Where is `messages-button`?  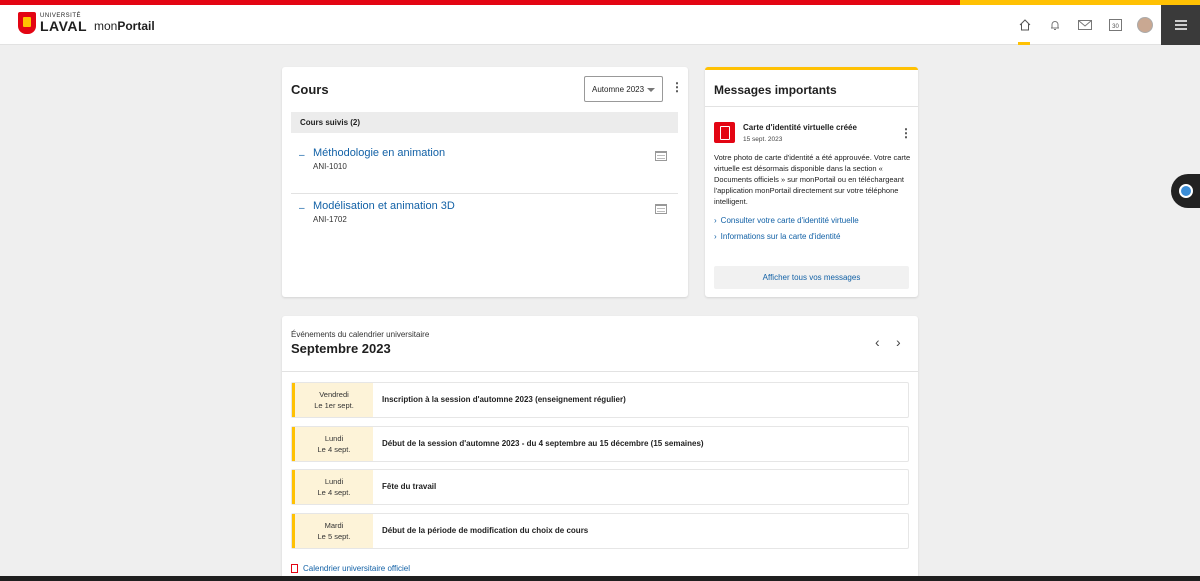 messages-button is located at coordinates (1085, 25).